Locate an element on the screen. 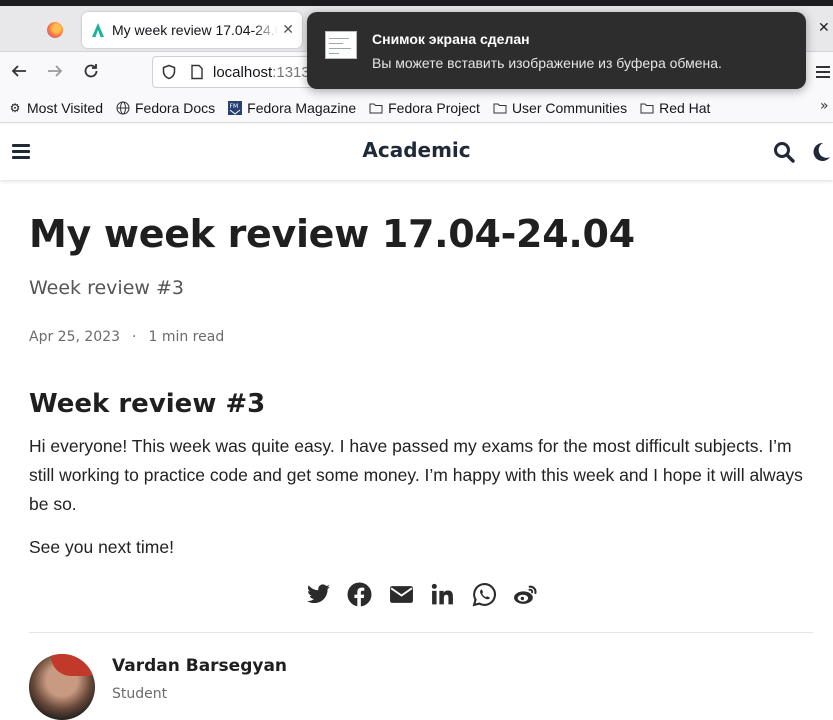  svg-text: FM is located at coordinates (234, 106).